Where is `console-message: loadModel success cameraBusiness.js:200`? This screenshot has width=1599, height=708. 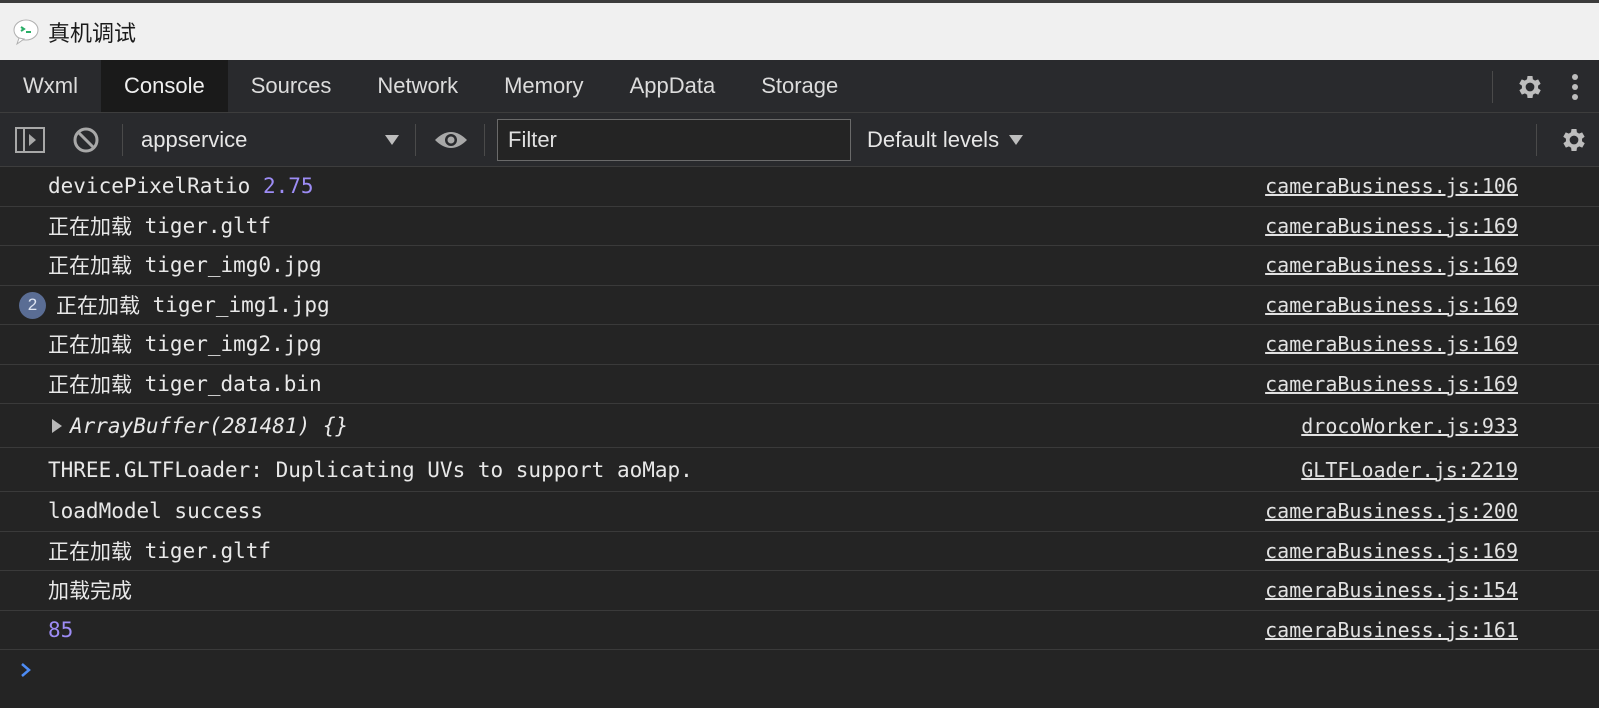
console-message: loadModel success cameraBusiness.js:200 is located at coordinates (799, 512).